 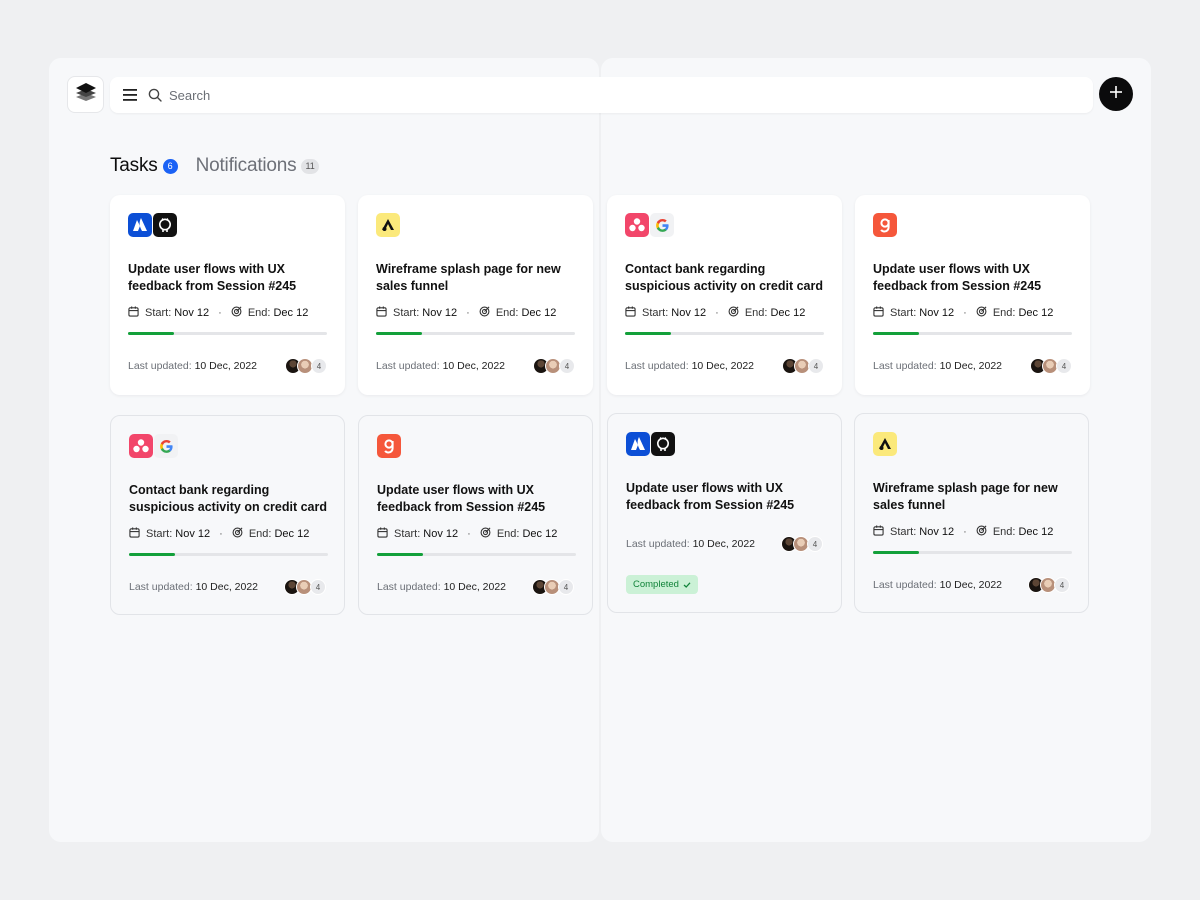 What do you see at coordinates (155, 95) in the screenshot?
I see `search-icon` at bounding box center [155, 95].